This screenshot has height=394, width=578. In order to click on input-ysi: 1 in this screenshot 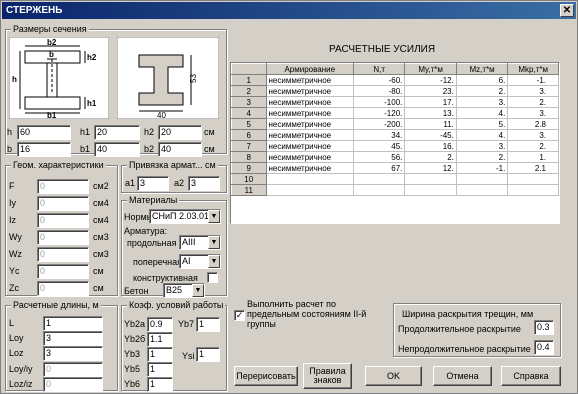, I will do `click(208, 354)`.